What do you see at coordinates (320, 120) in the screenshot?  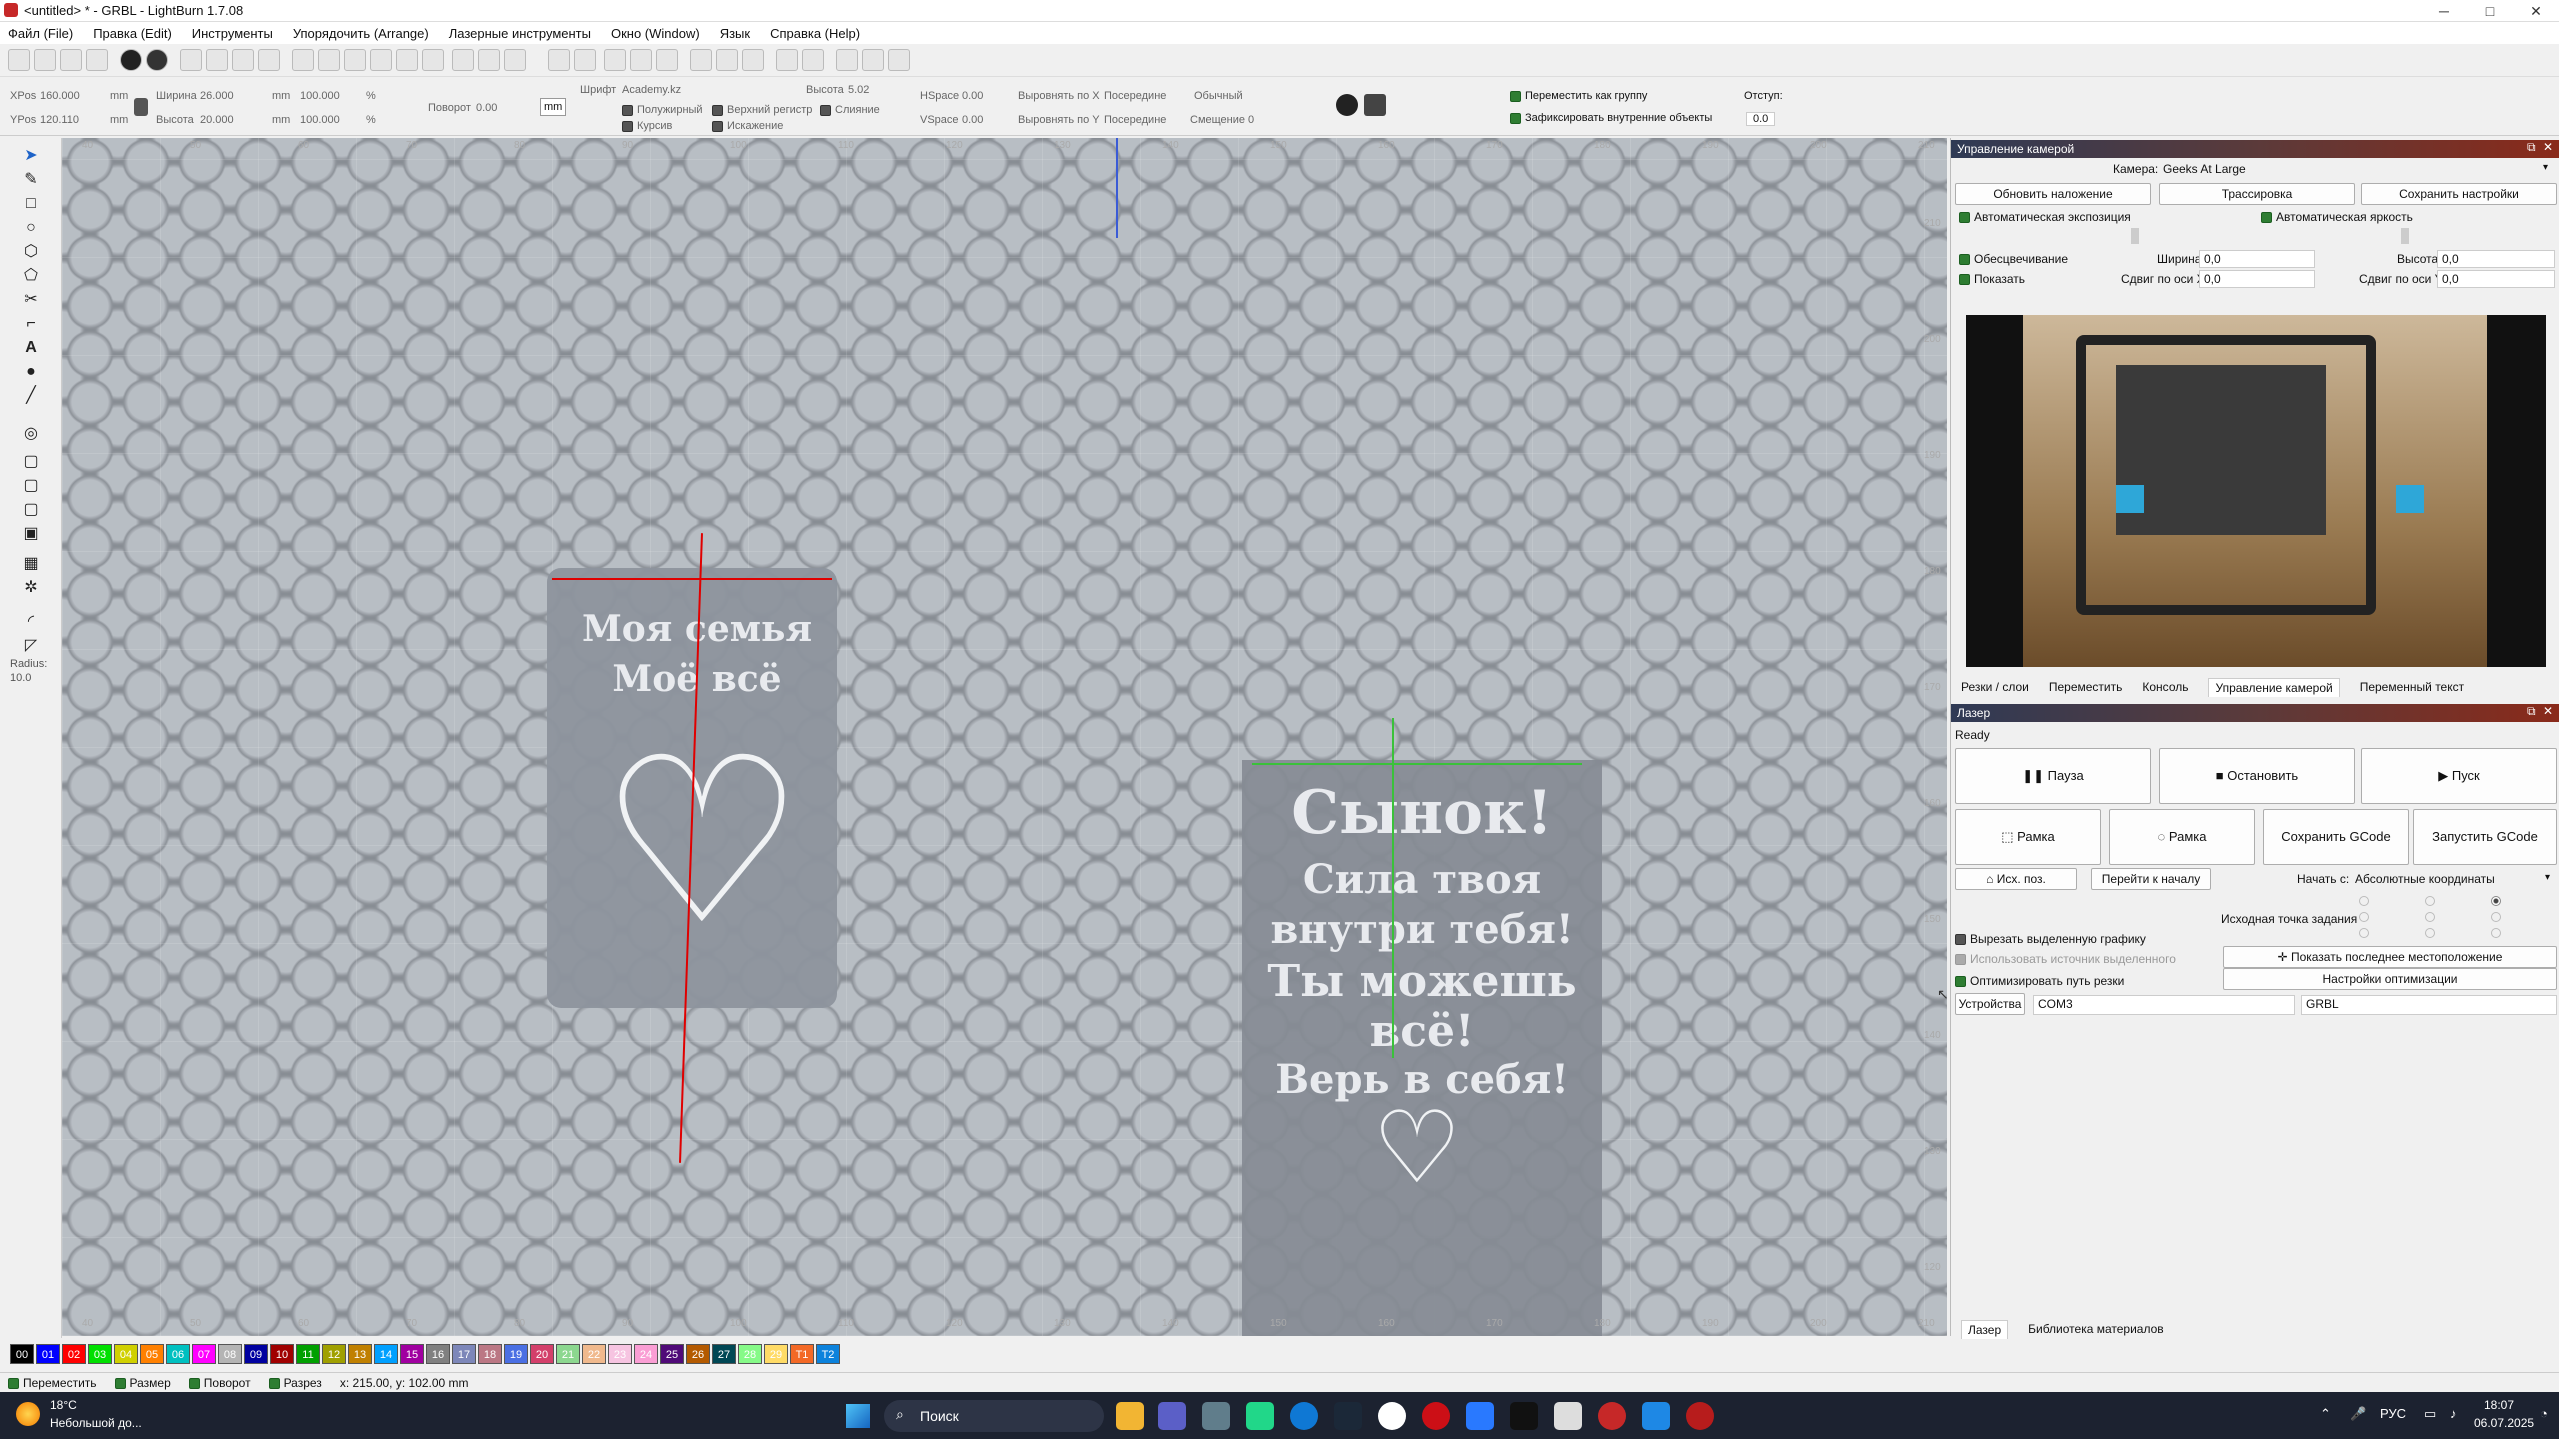 I see `scale-height-input: 100.000` at bounding box center [320, 120].